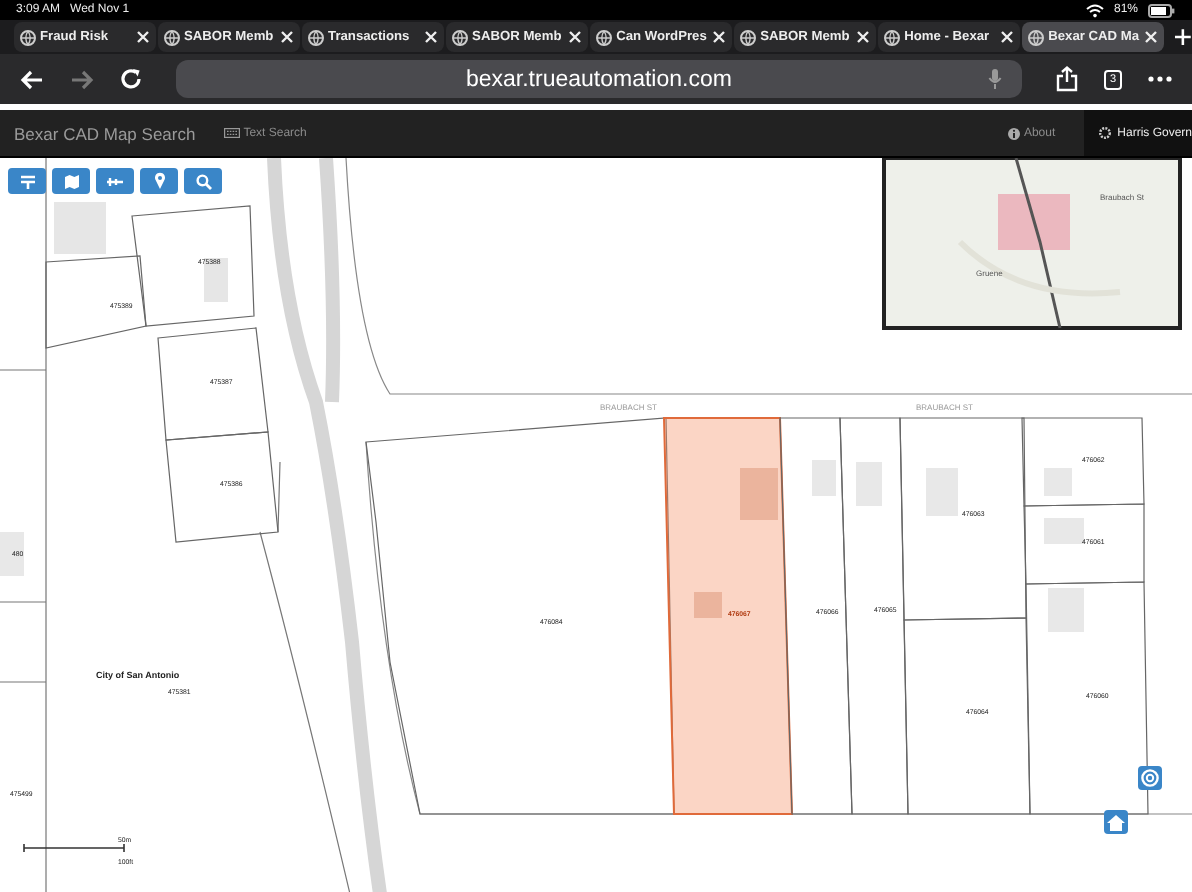 This screenshot has width=1192, height=892. I want to click on selected-parcel, so click(728, 616).